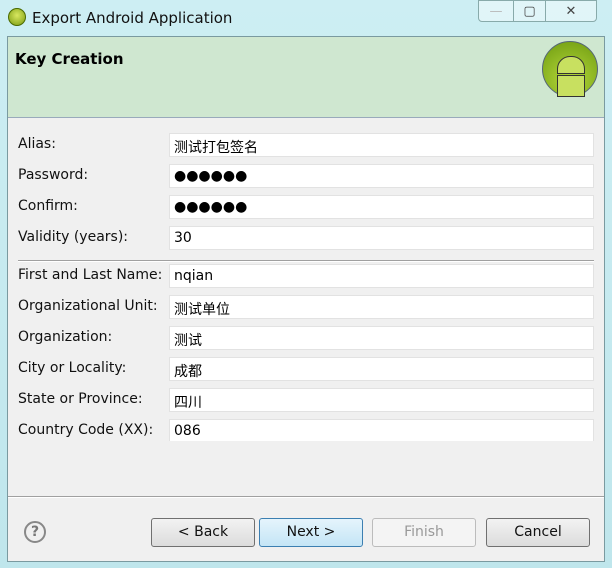 The width and height of the screenshot is (612, 568). Describe the element at coordinates (570, 69) in the screenshot. I see `android-logo-icon` at that location.